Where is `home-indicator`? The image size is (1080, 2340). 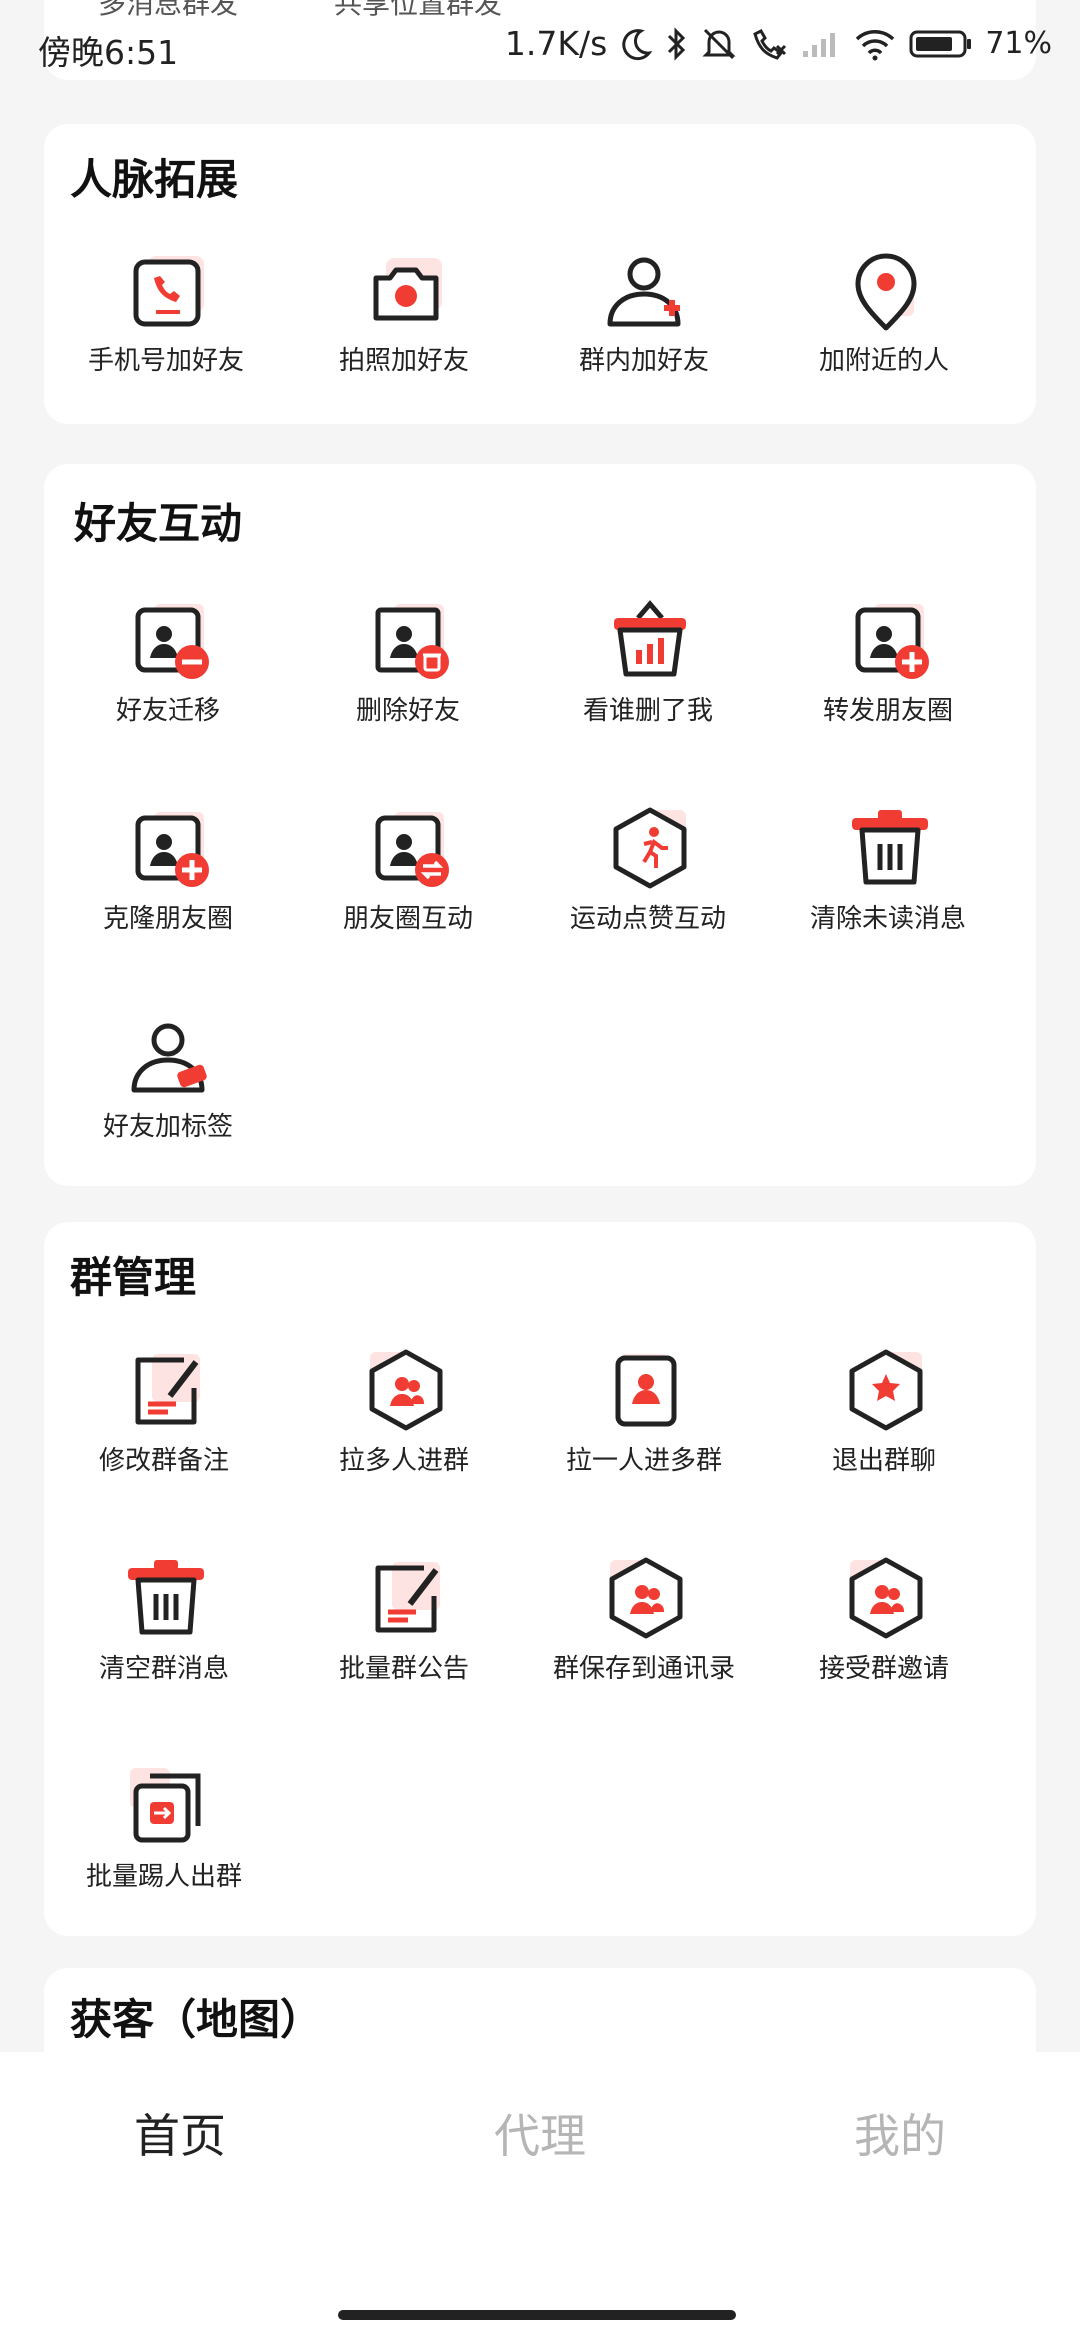 home-indicator is located at coordinates (537, 2315).